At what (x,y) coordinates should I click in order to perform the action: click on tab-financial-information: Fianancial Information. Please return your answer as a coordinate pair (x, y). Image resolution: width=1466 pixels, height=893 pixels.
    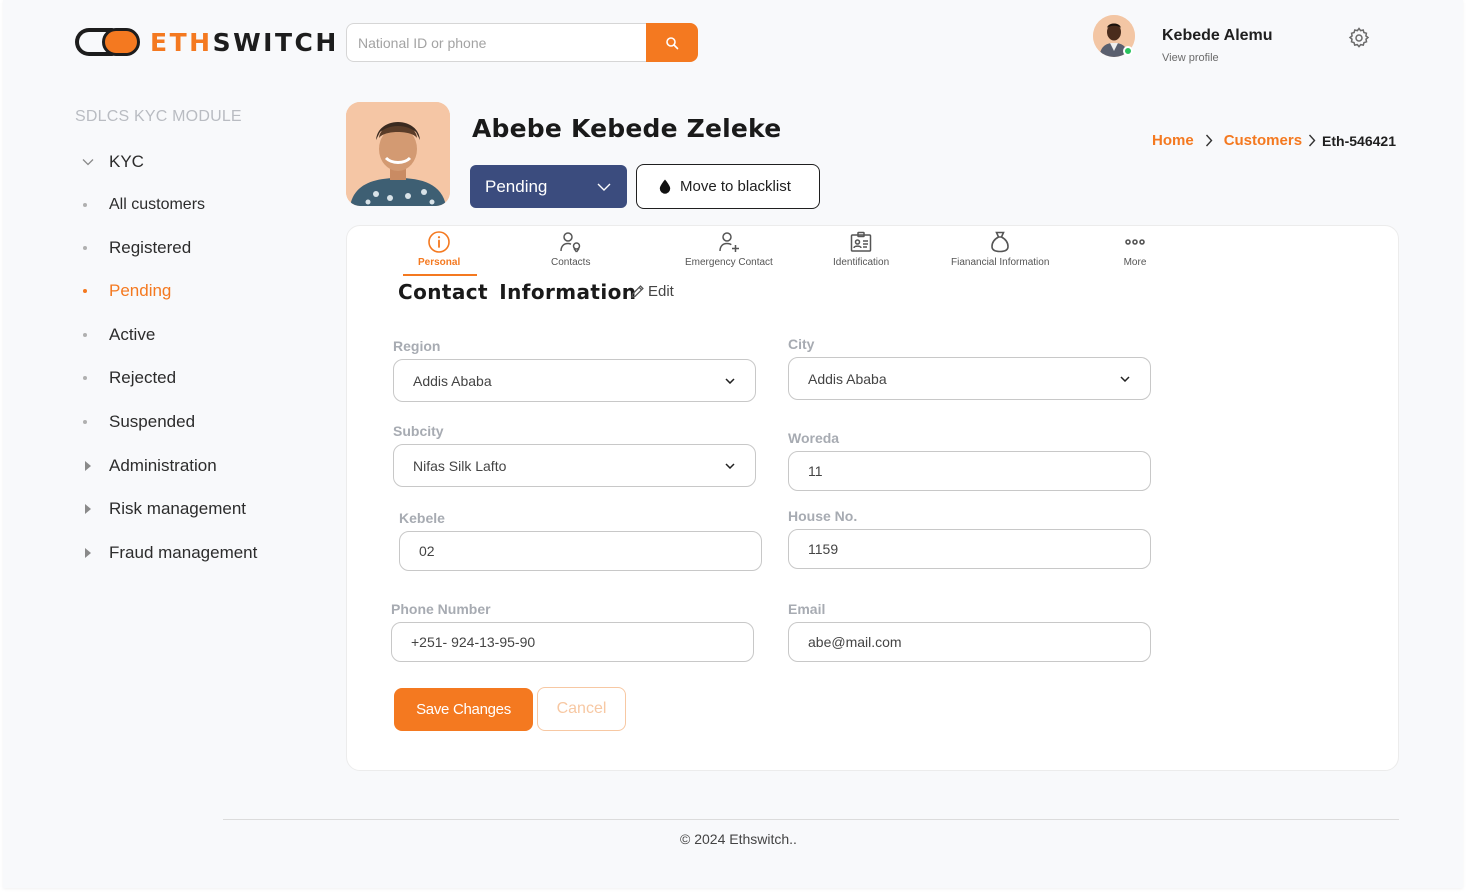
    Looking at the image, I should click on (1000, 249).